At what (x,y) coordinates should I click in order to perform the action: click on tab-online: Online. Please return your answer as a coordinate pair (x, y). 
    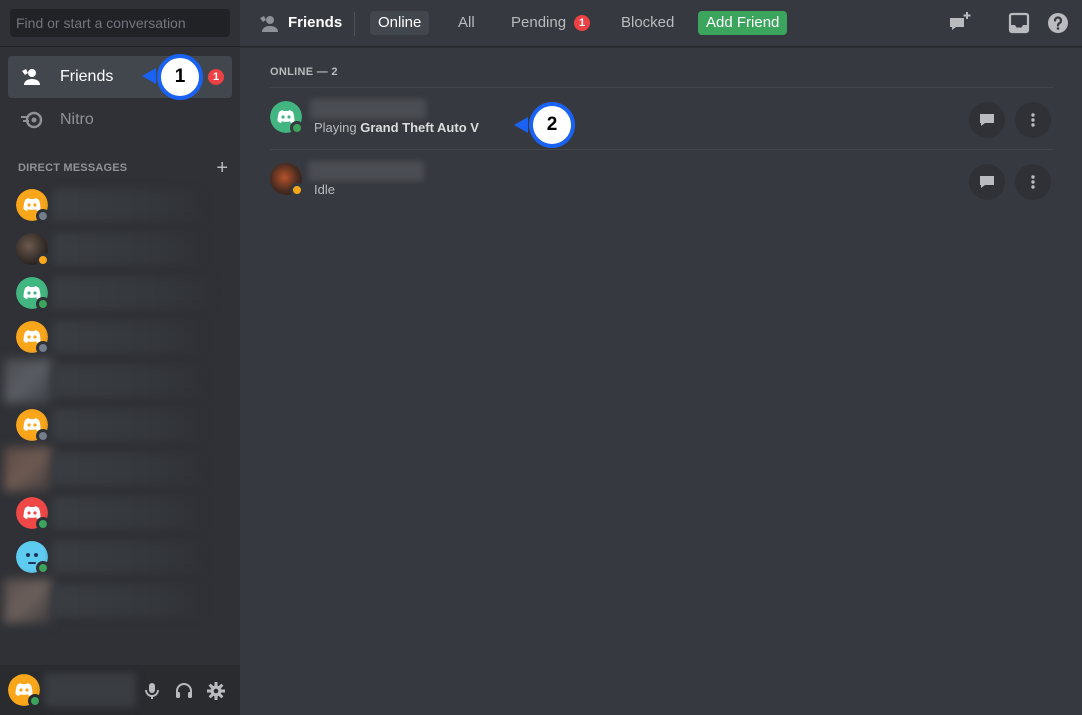
    Looking at the image, I should click on (400, 23).